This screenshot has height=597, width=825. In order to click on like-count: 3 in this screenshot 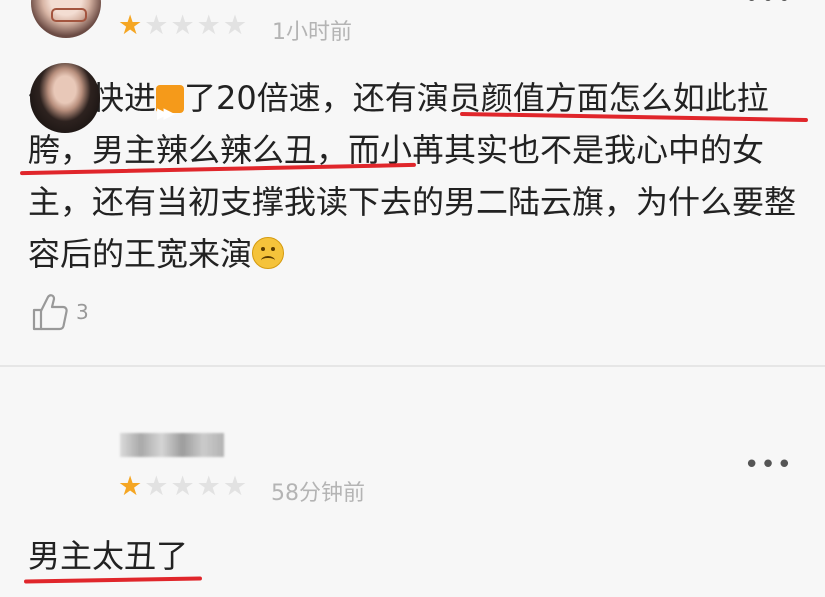, I will do `click(82, 312)`.